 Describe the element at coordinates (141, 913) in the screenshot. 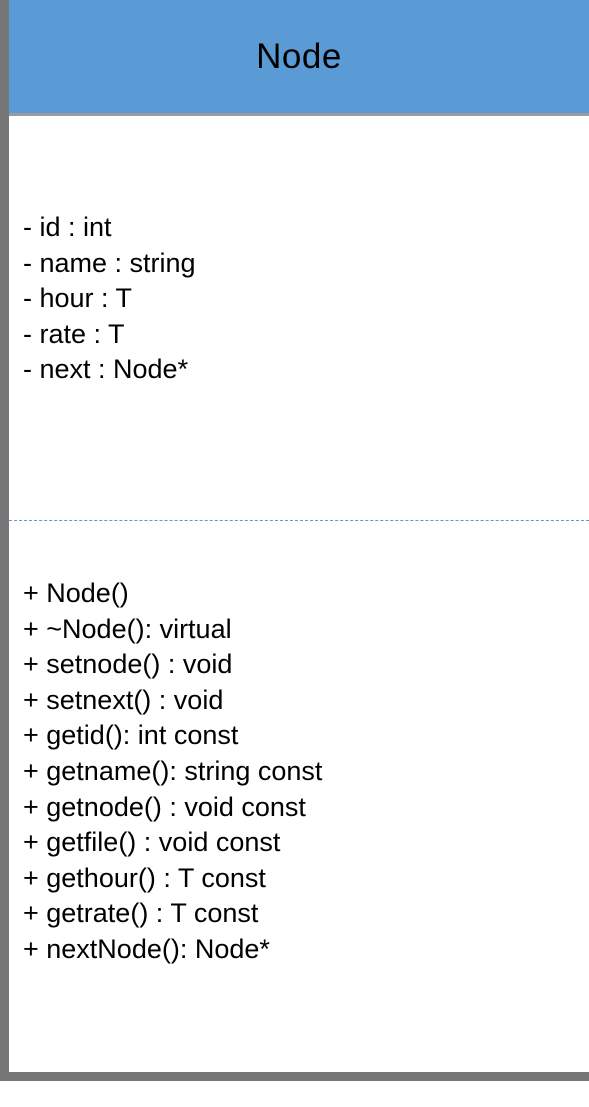

I see `method-getrate: + getrate() : T const` at that location.